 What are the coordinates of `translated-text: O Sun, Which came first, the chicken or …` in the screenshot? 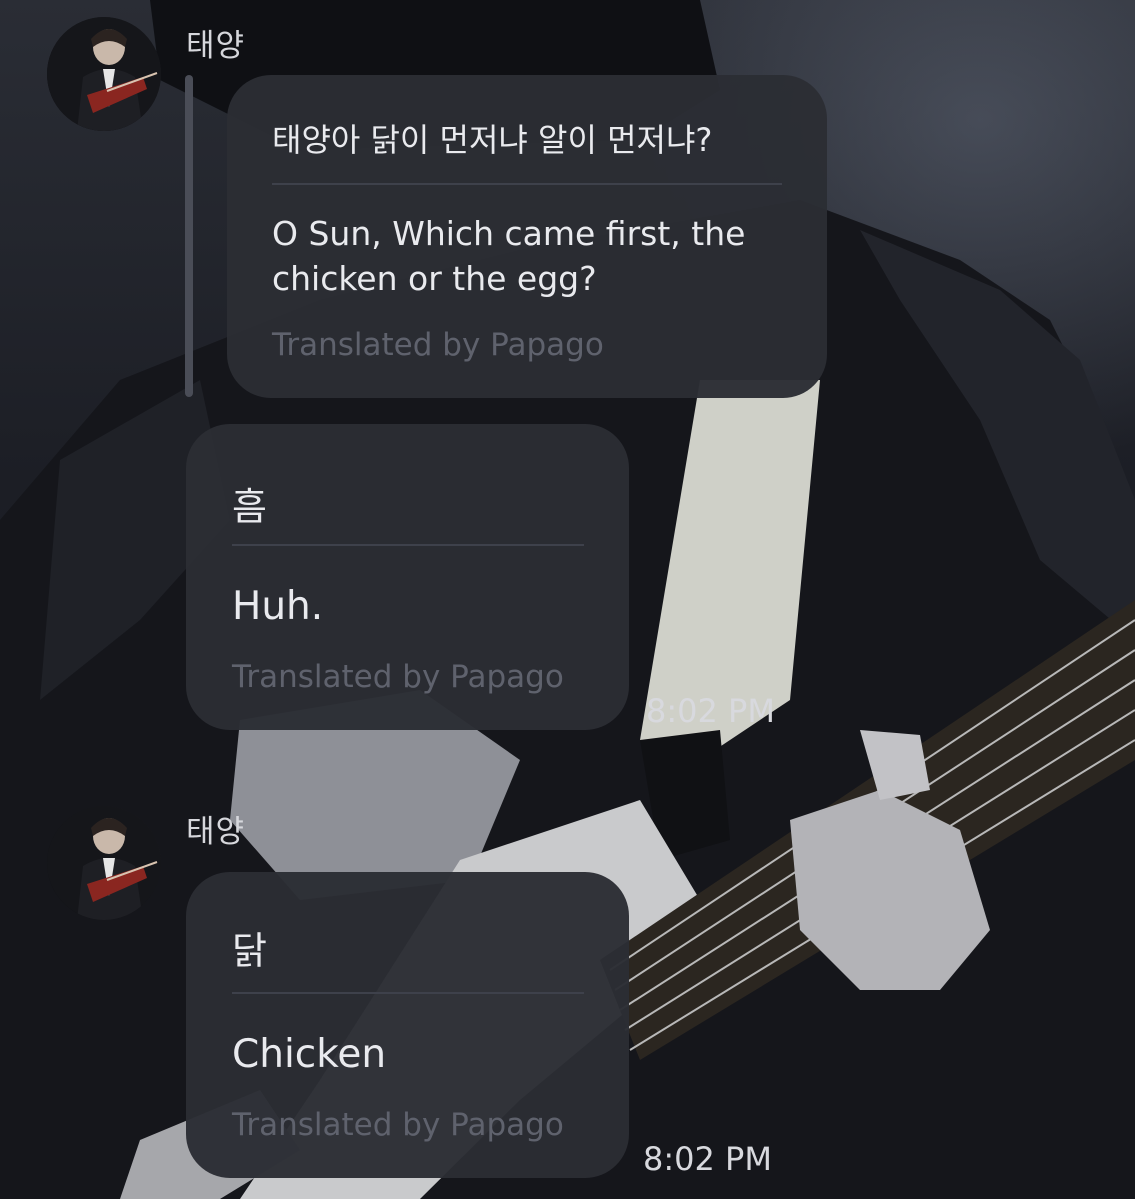 It's located at (509, 256).